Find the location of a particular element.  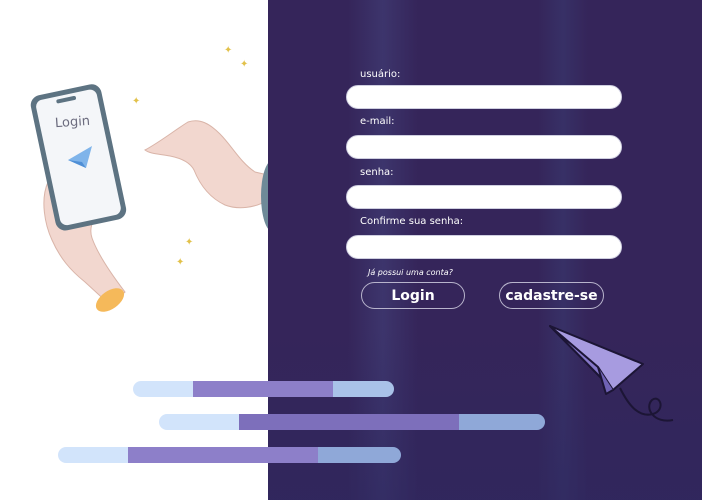

portal-shape is located at coordinates (264, 196).